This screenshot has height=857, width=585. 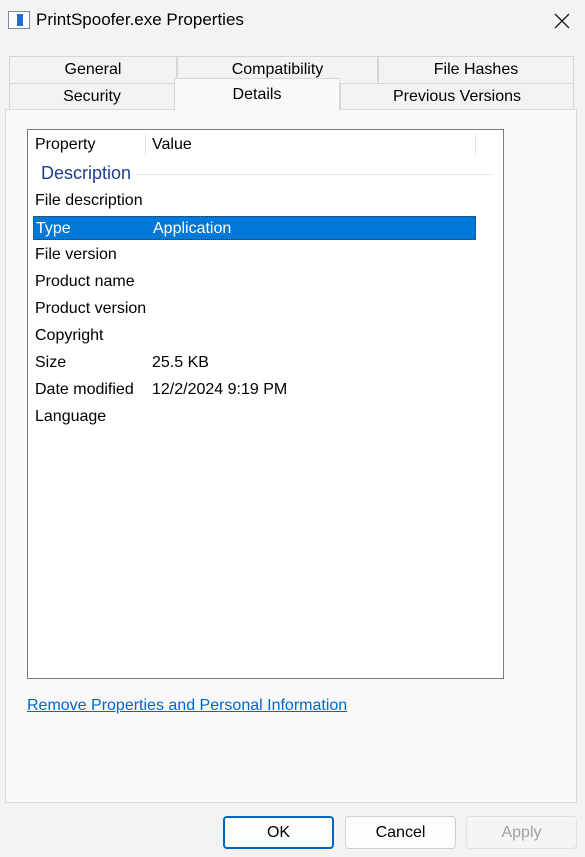 I want to click on ok-button-label: OK, so click(x=278, y=832).